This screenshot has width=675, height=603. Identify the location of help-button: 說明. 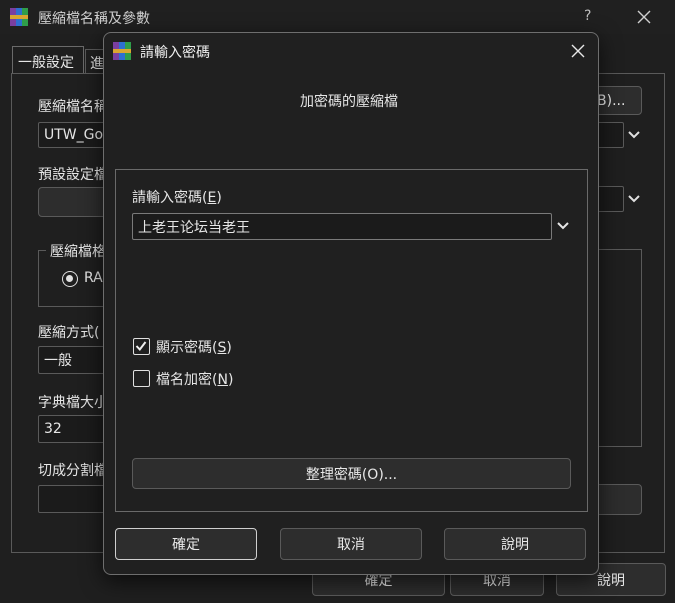
(515, 544).